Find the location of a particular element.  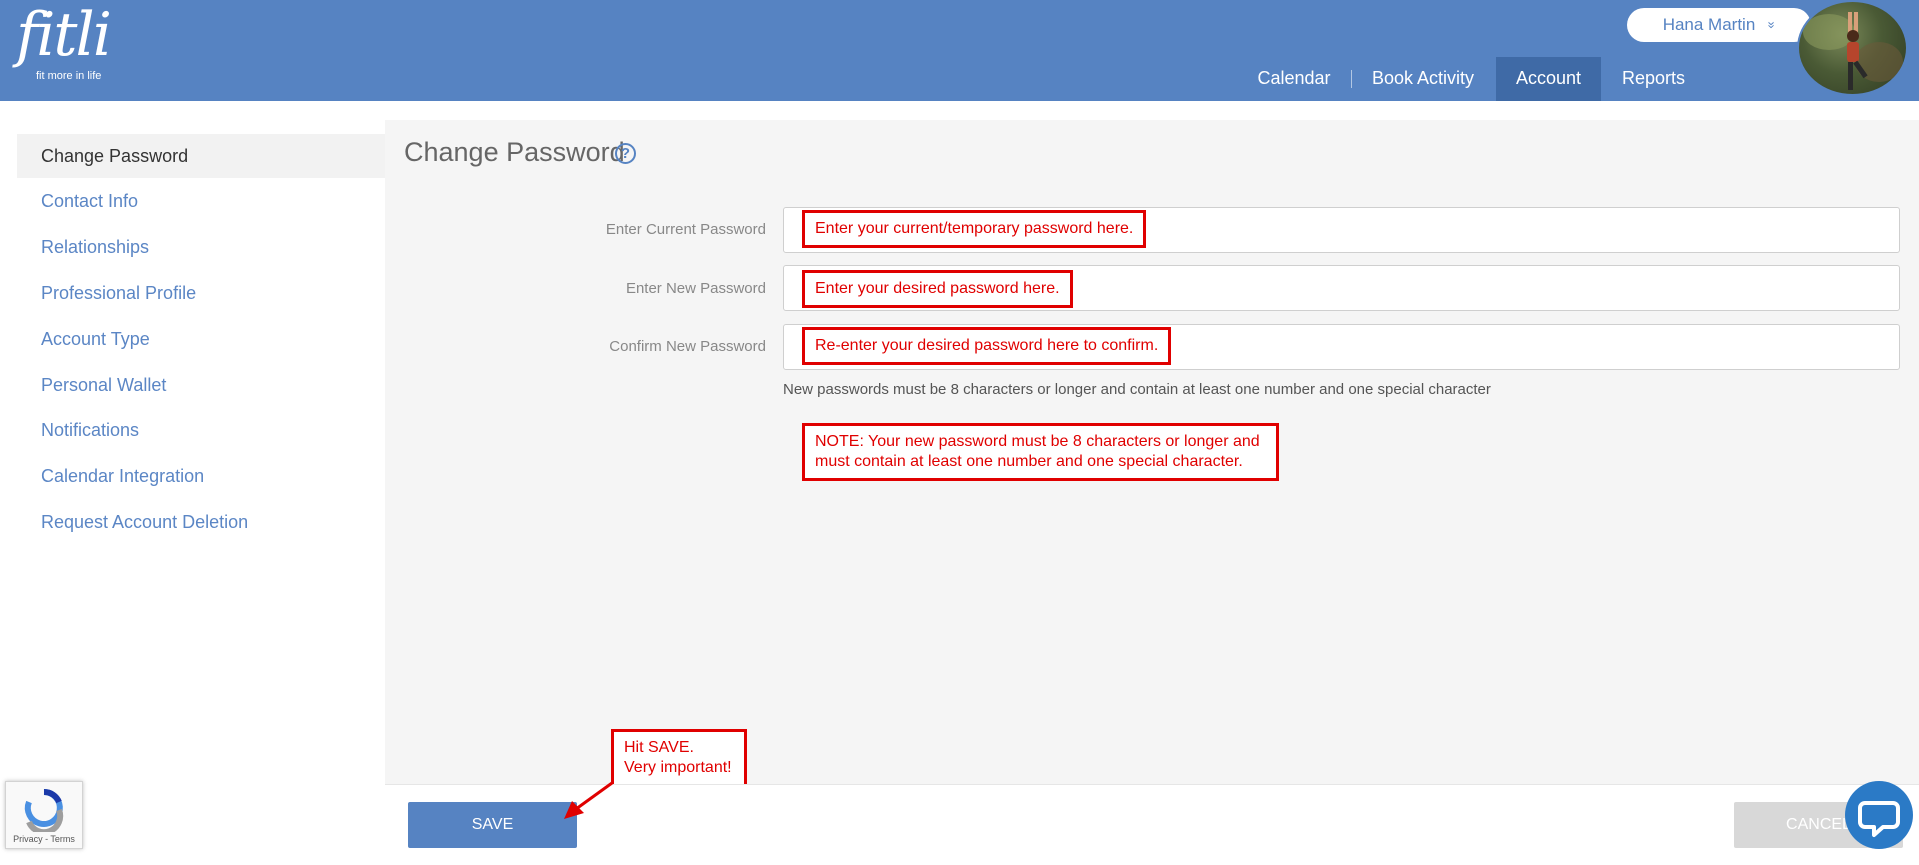

page-title: Change Password is located at coordinates (514, 152).